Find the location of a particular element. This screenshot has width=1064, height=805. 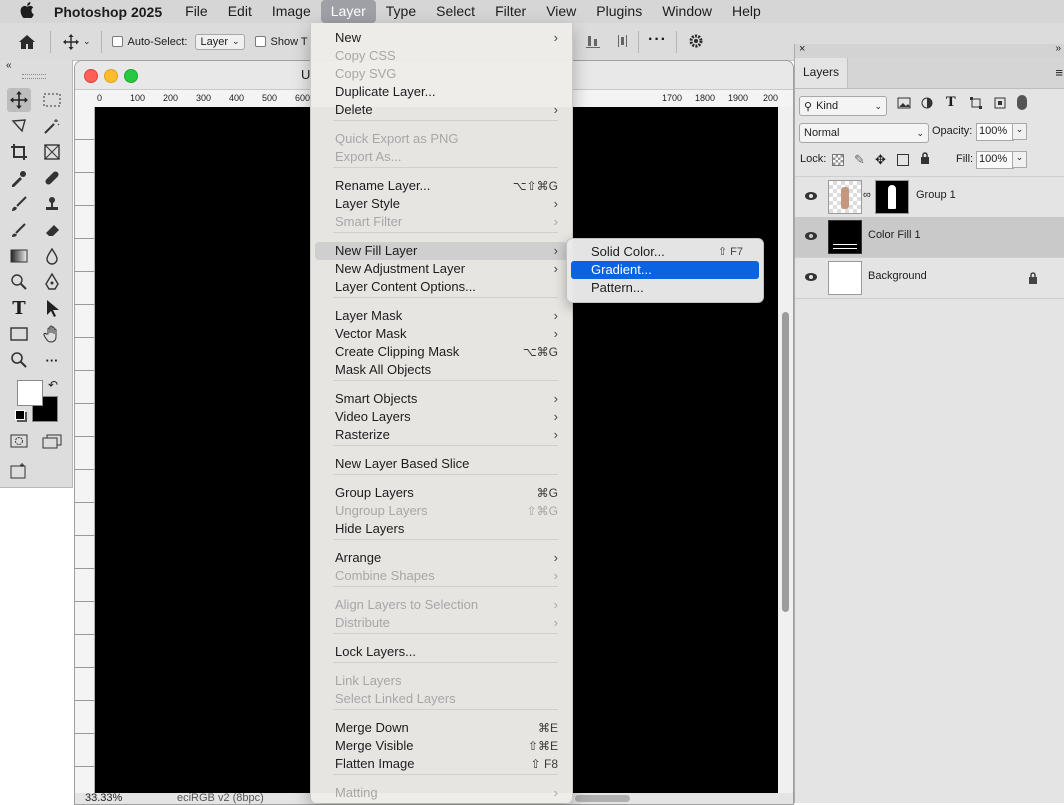

lock-all-icon is located at coordinates (925, 159).